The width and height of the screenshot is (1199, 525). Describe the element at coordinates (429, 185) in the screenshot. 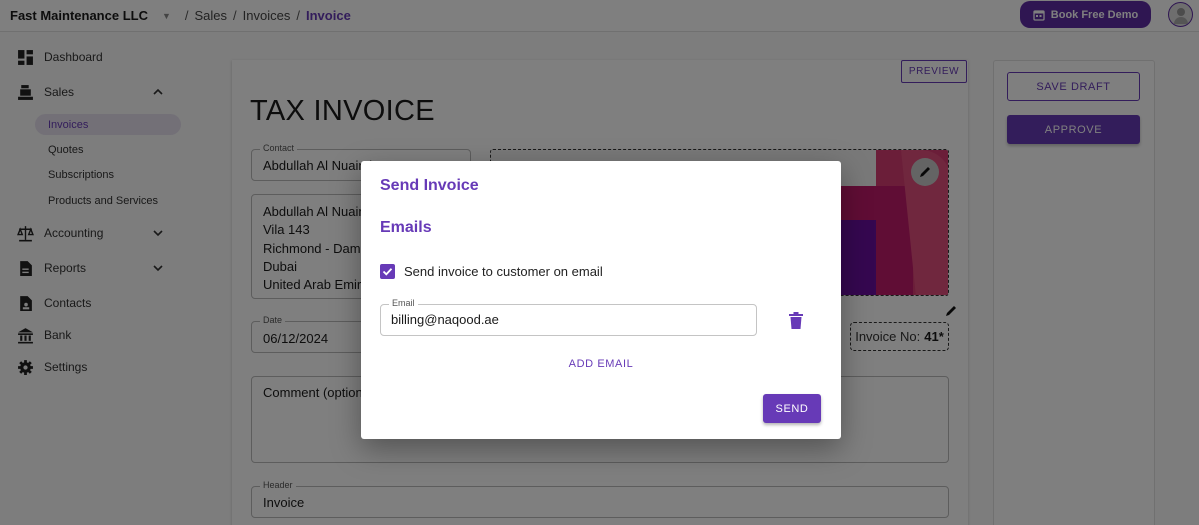

I see `dialog-title: Send Invoice` at that location.